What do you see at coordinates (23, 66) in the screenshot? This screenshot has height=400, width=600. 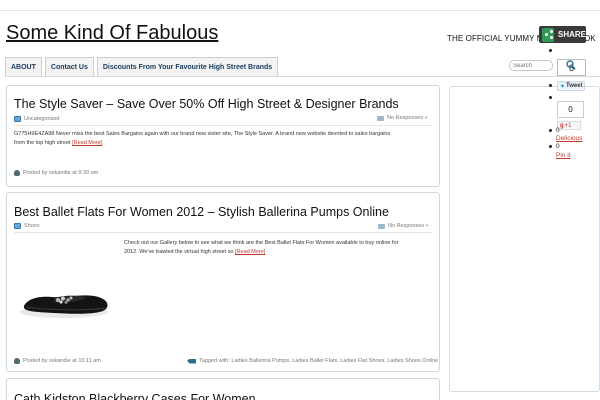 I see `nav-item-about: ABOUT` at bounding box center [23, 66].